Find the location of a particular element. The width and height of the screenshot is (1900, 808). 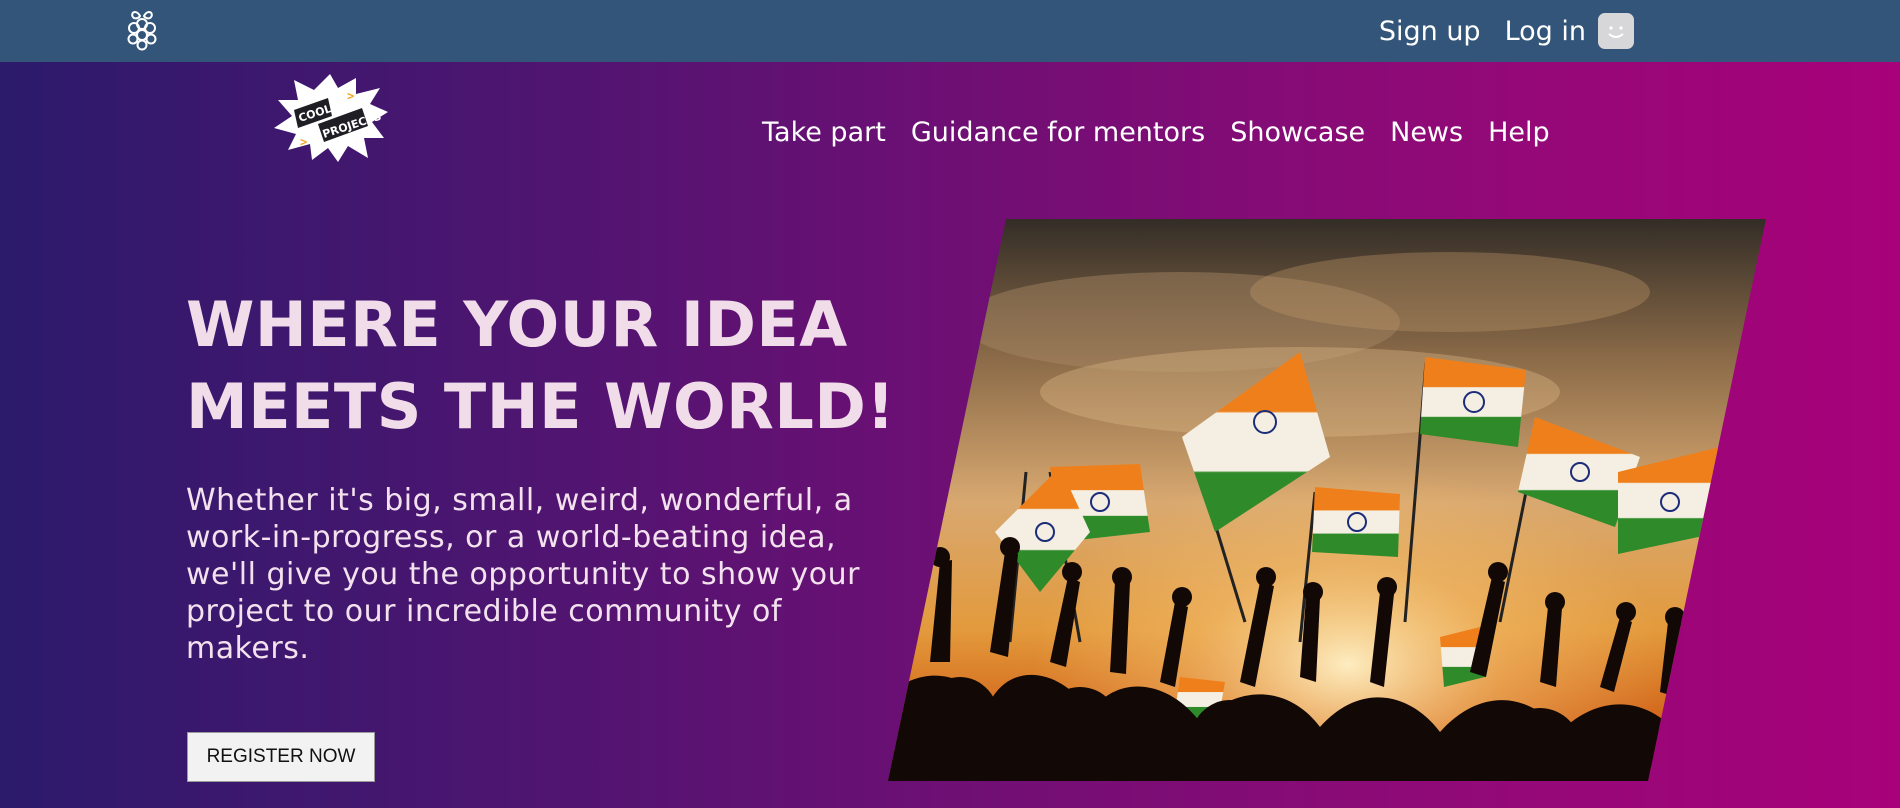

signup-link: Sign up is located at coordinates (1430, 31).